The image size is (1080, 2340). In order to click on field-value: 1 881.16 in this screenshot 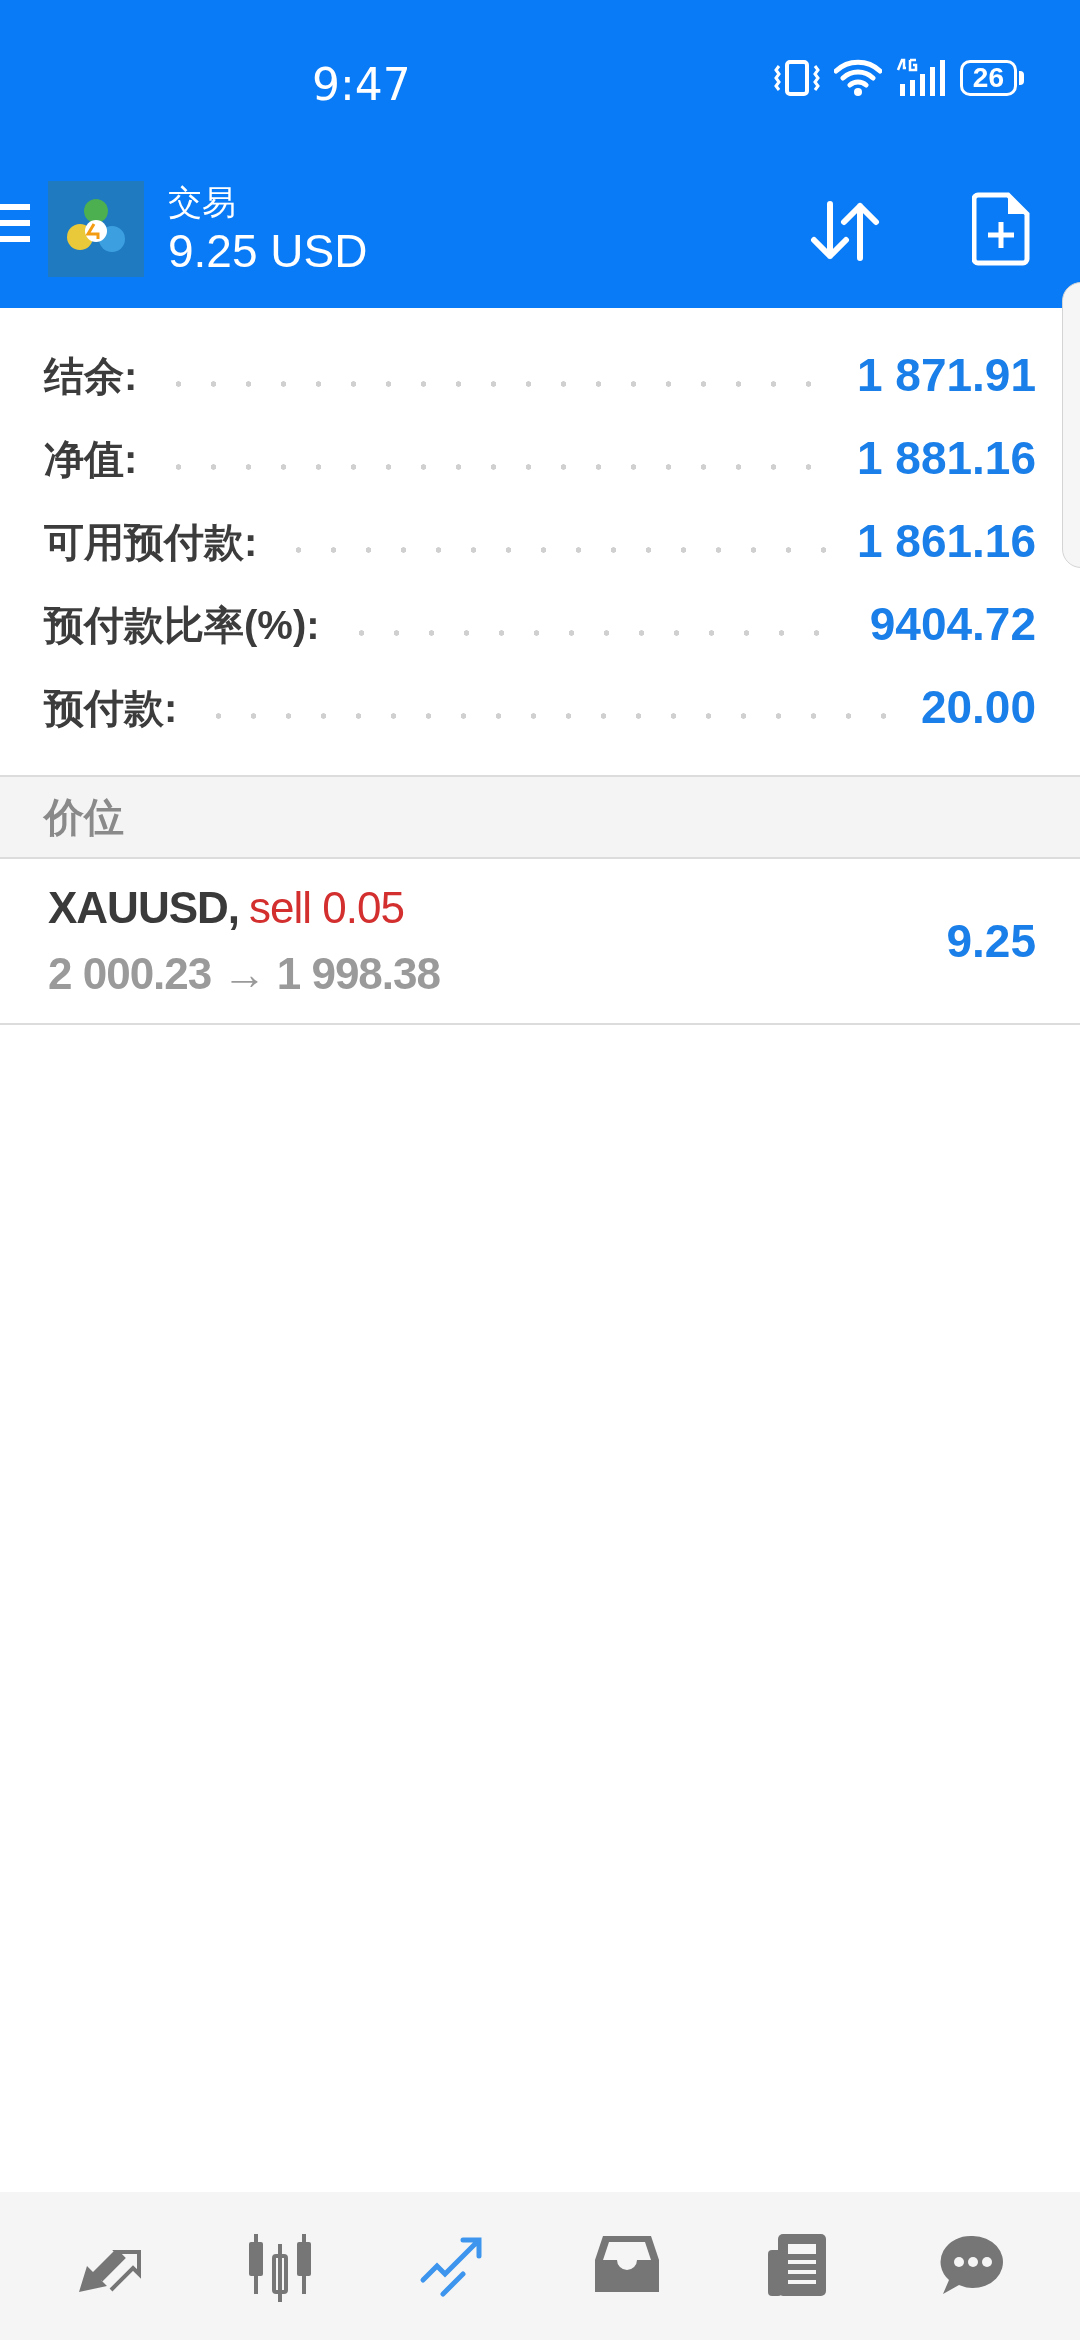, I will do `click(946, 458)`.